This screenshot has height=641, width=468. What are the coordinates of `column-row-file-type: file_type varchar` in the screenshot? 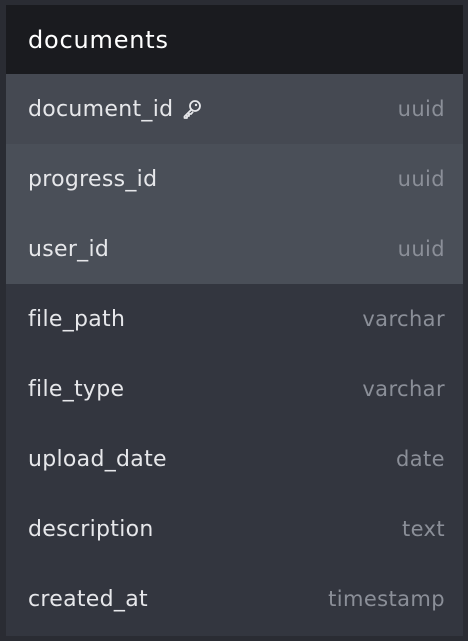 It's located at (234, 389).